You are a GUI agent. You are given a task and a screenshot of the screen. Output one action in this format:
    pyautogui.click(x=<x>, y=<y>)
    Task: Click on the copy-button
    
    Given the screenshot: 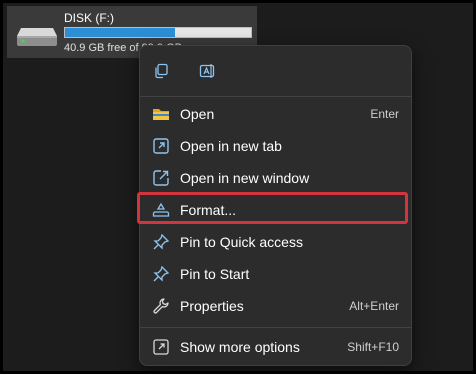 What is the action you would take?
    pyautogui.click(x=161, y=71)
    